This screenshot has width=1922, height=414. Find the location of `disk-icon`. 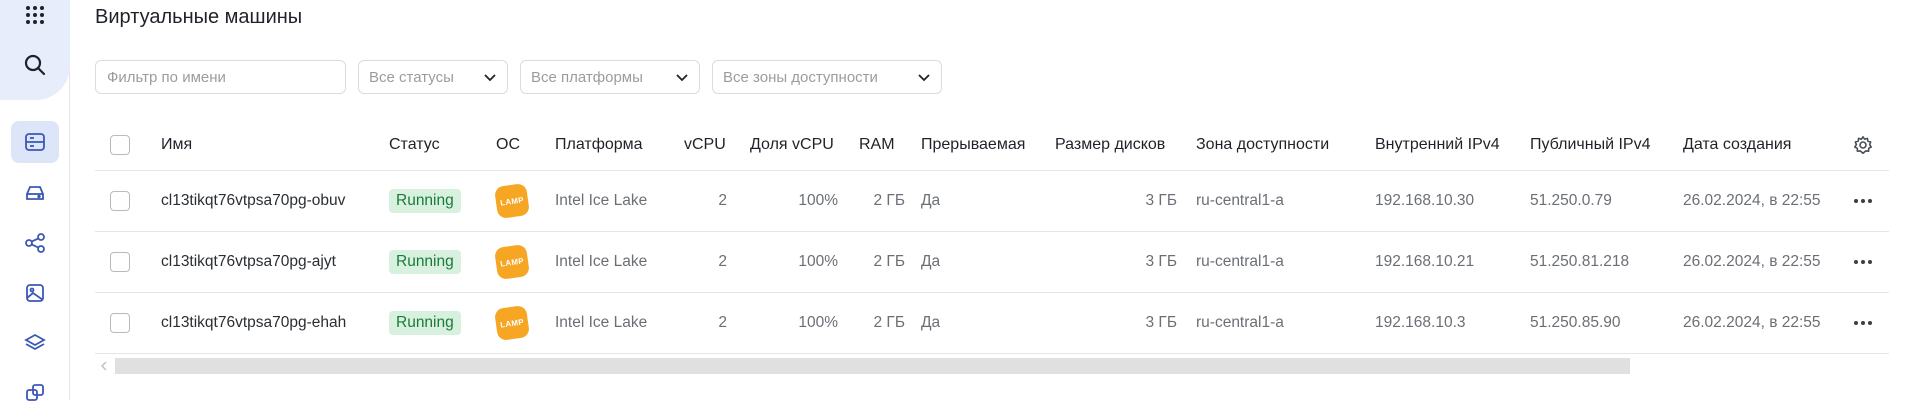

disk-icon is located at coordinates (35, 193).